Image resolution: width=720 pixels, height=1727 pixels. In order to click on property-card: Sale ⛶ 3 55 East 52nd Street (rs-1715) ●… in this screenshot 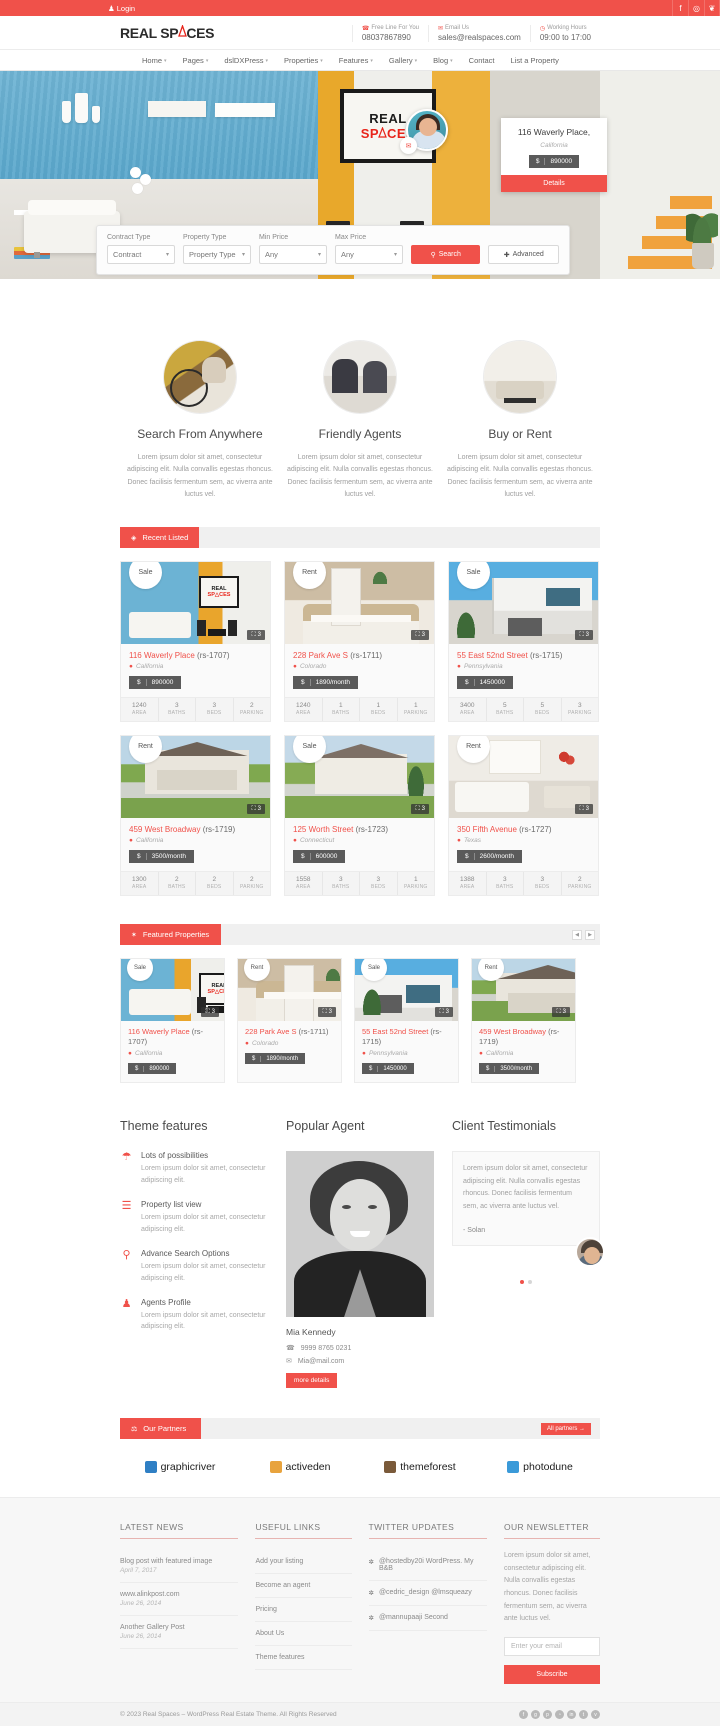, I will do `click(523, 641)`.